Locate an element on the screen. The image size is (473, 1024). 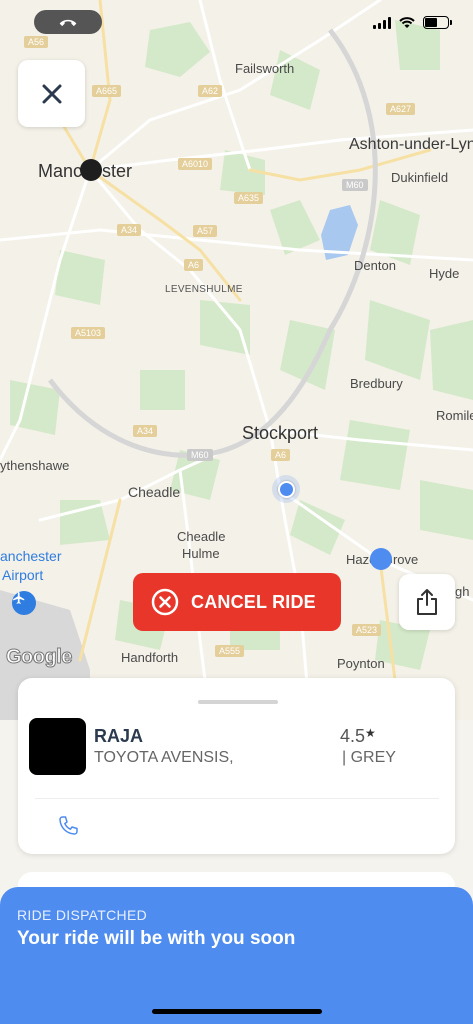
airport-icon is located at coordinates (24, 603).